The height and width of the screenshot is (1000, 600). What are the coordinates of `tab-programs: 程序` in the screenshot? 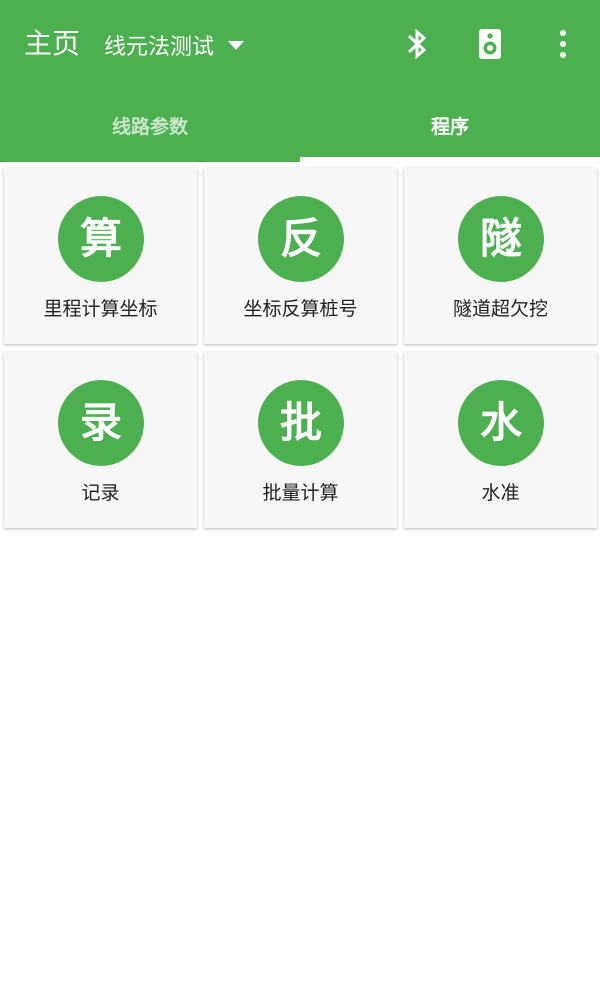 It's located at (450, 125).